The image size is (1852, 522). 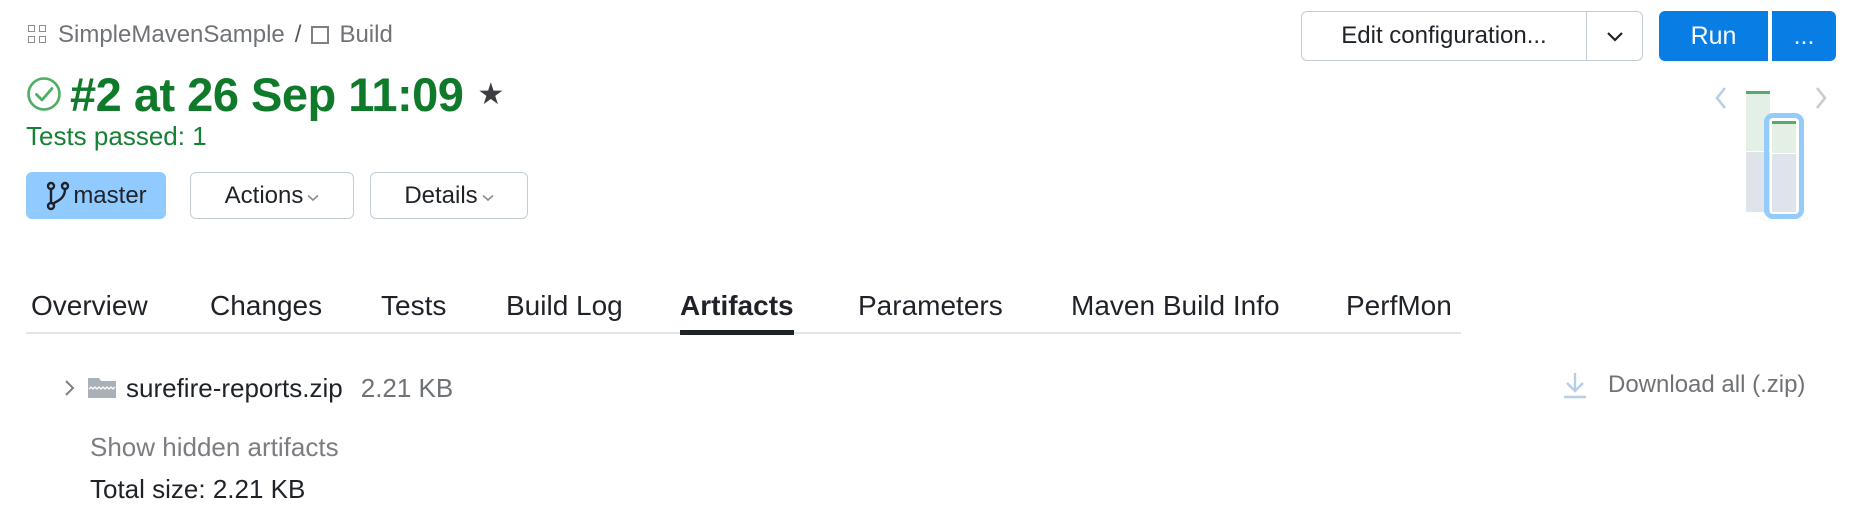 What do you see at coordinates (110, 195) in the screenshot?
I see `branch-name: master` at bounding box center [110, 195].